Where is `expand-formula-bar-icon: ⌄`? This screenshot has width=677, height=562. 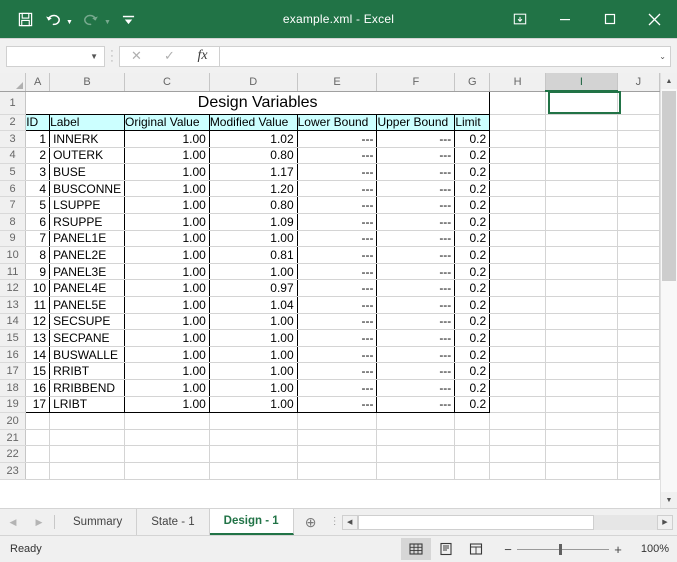
expand-formula-bar-icon: ⌄ is located at coordinates (660, 56).